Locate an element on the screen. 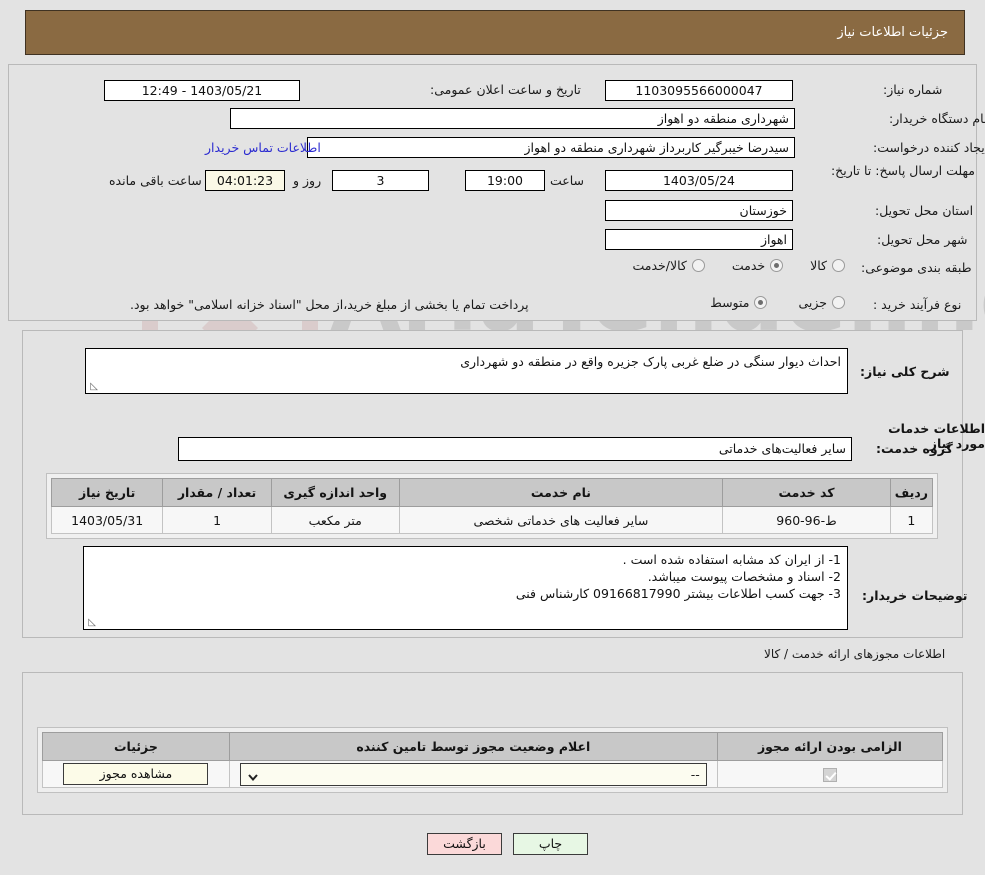  permit-status-select: -- is located at coordinates (473, 774).